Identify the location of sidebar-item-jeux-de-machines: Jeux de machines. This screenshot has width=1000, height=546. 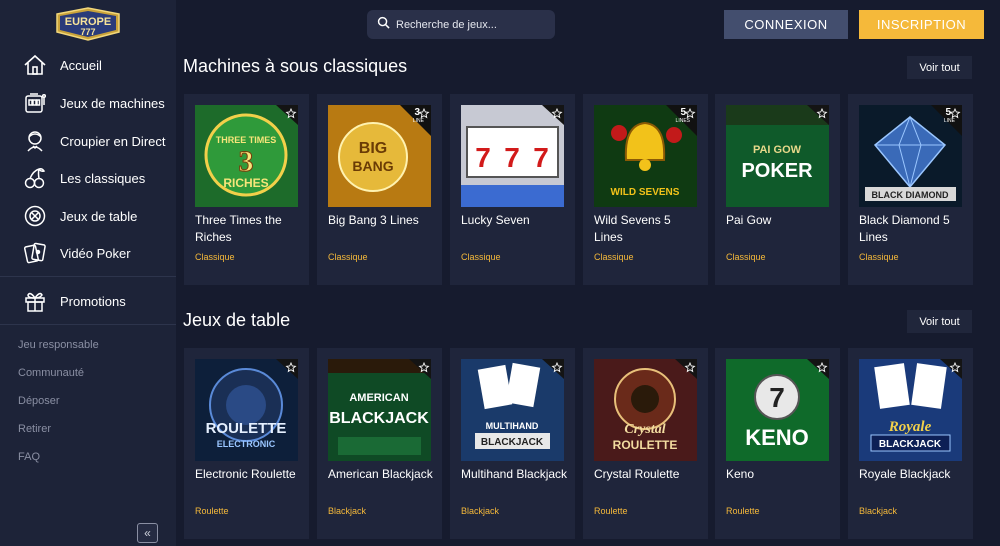
(88, 103).